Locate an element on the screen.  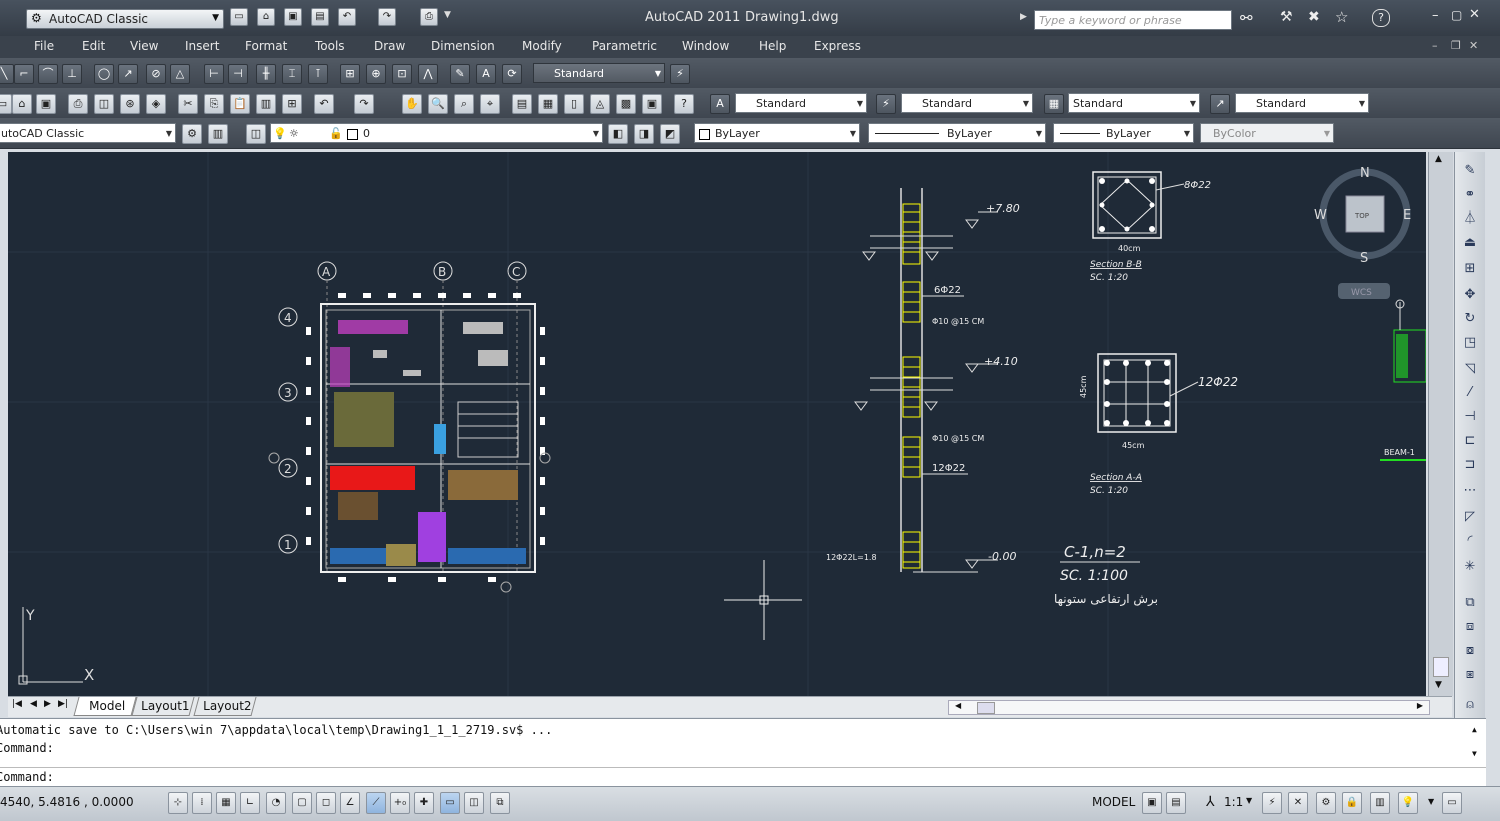
lineweight-icon: ✚ is located at coordinates (424, 803).